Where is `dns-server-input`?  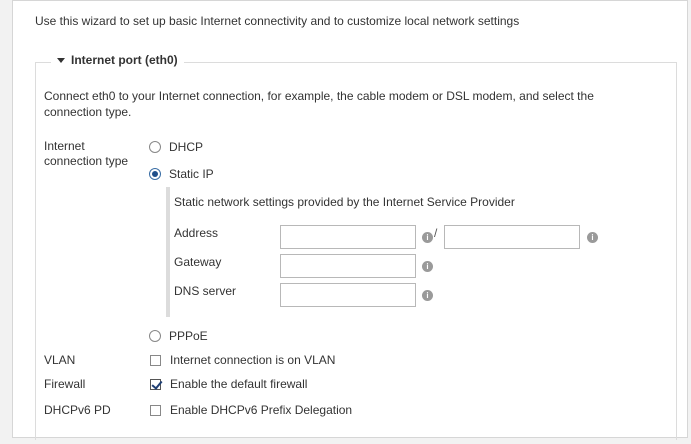 dns-server-input is located at coordinates (348, 295).